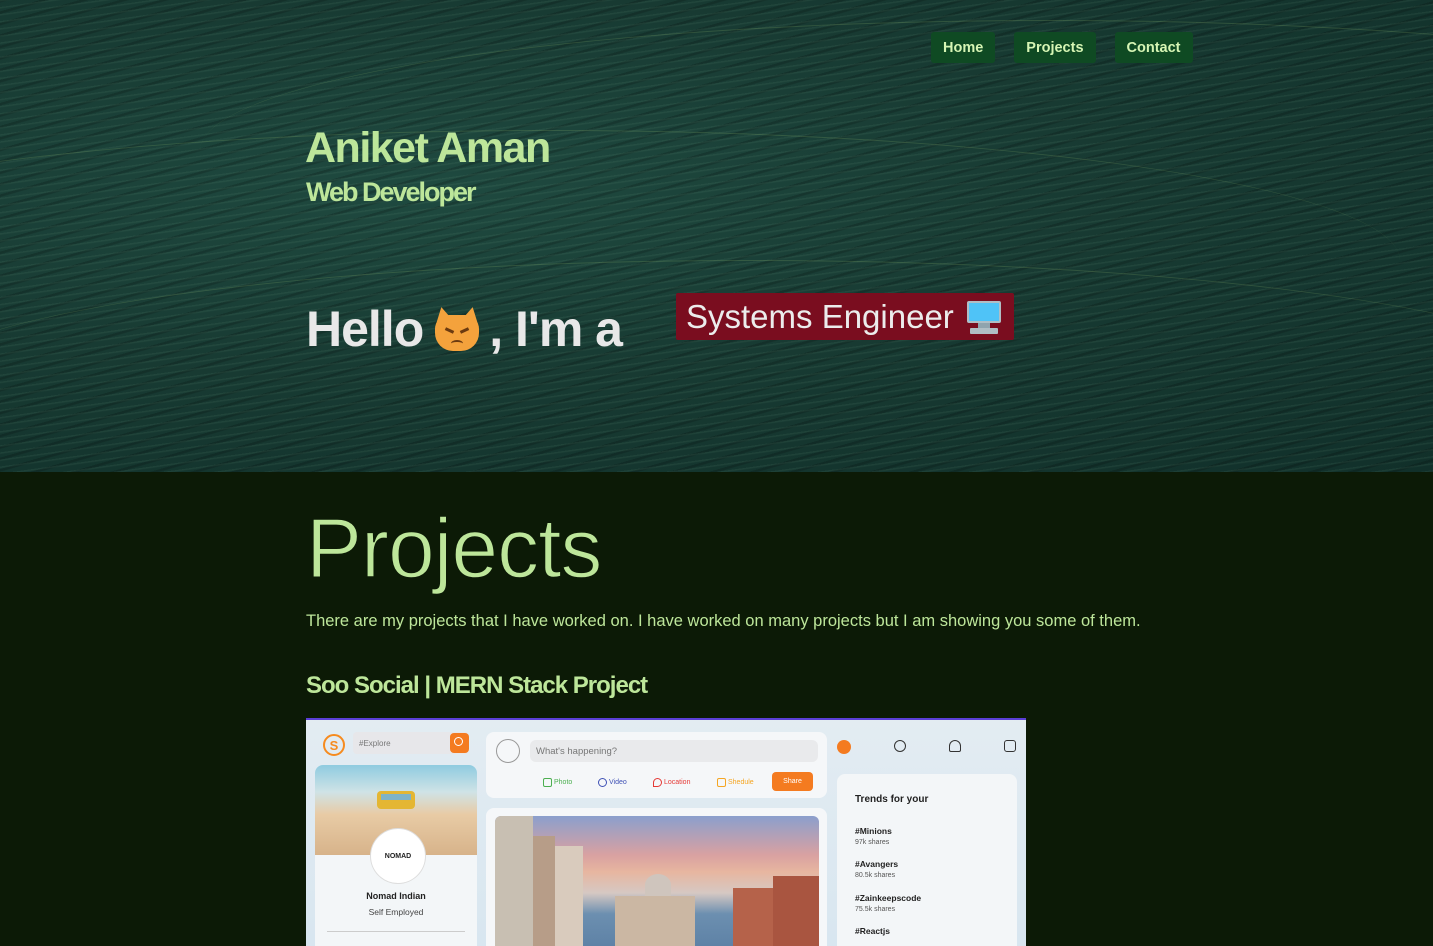 This screenshot has height=946, width=1433. What do you see at coordinates (657, 782) in the screenshot?
I see `location-icon` at bounding box center [657, 782].